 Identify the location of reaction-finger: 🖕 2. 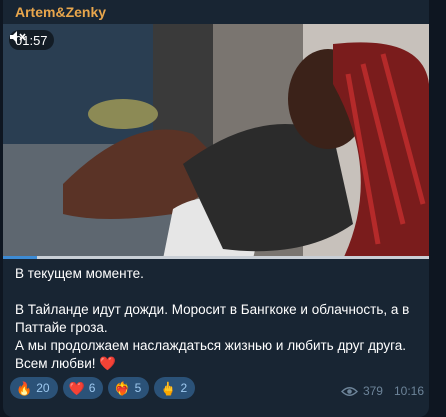
(175, 388).